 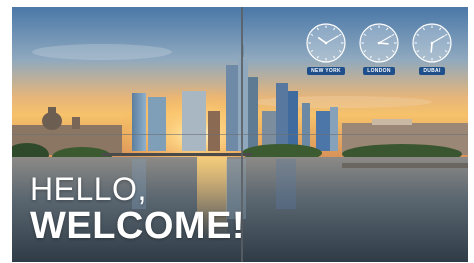 I want to click on clock-city-label: NEW YORK, so click(x=326, y=71).